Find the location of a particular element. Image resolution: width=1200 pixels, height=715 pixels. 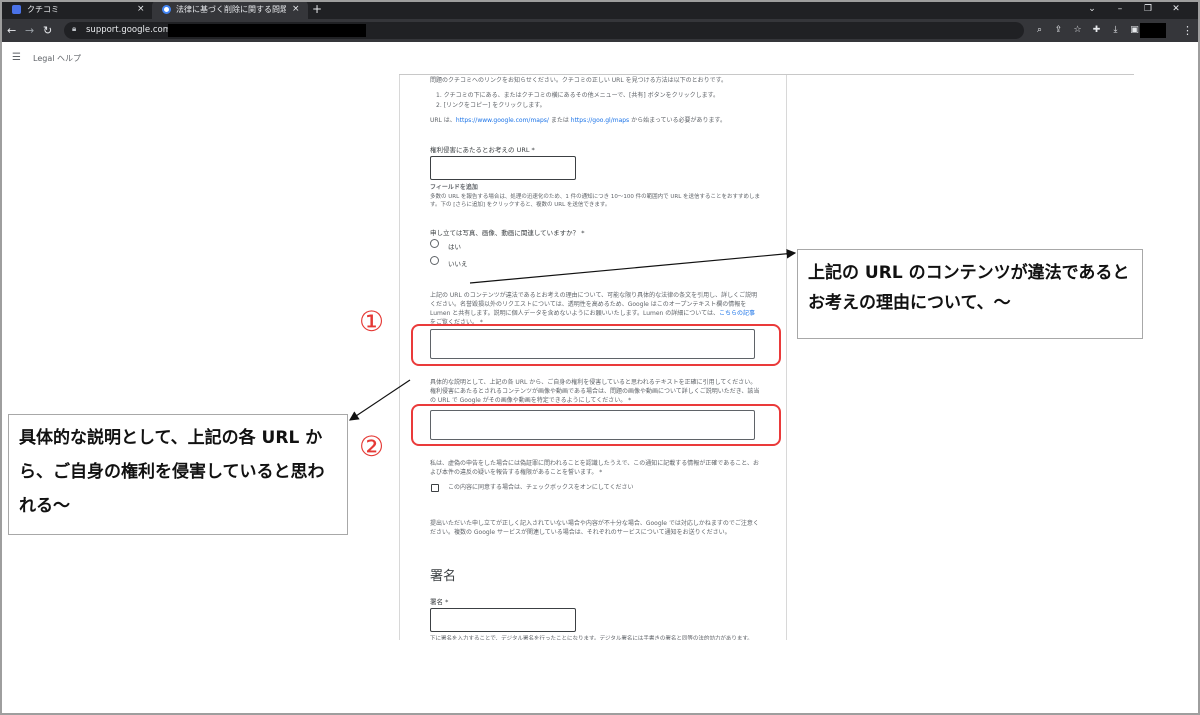

app-header: ☰ Legal ヘルプ is located at coordinates (600, 58).